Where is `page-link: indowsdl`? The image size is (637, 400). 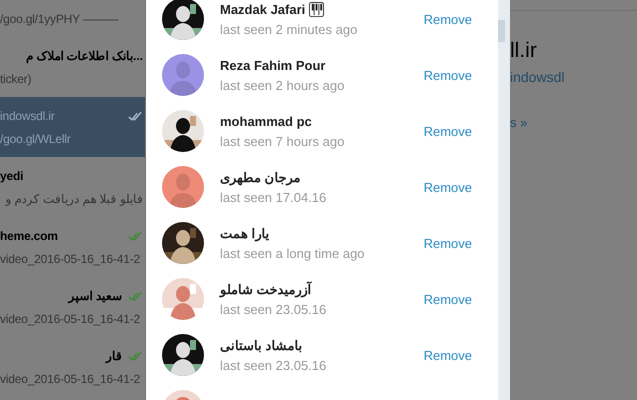
page-link: indowsdl is located at coordinates (537, 77).